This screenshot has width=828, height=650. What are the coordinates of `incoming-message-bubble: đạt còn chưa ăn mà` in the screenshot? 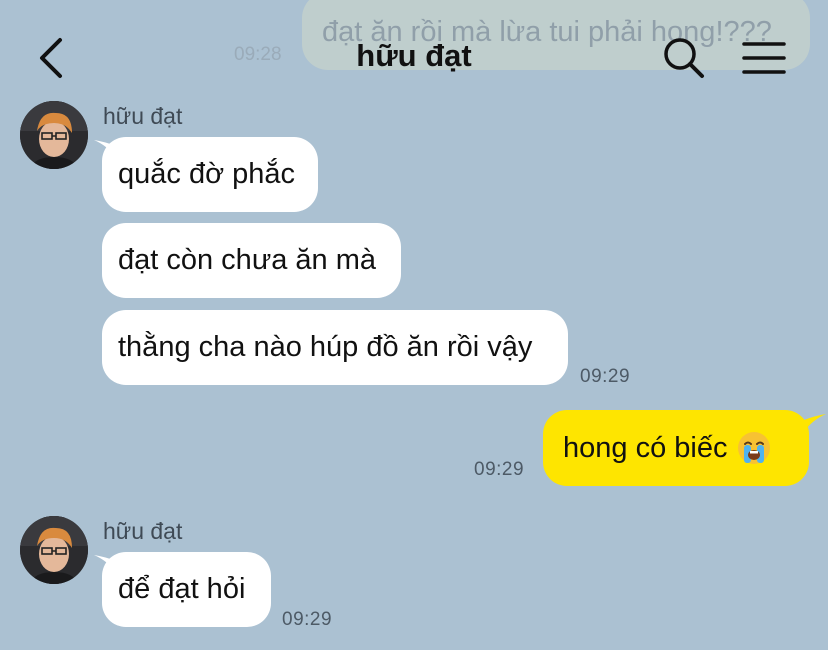 It's located at (251, 260).